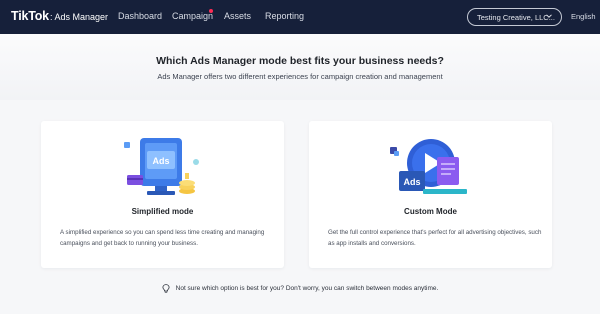 This screenshot has height=314, width=600. Describe the element at coordinates (30, 16) in the screenshot. I see `tiktok-wordmark: TikTok` at that location.